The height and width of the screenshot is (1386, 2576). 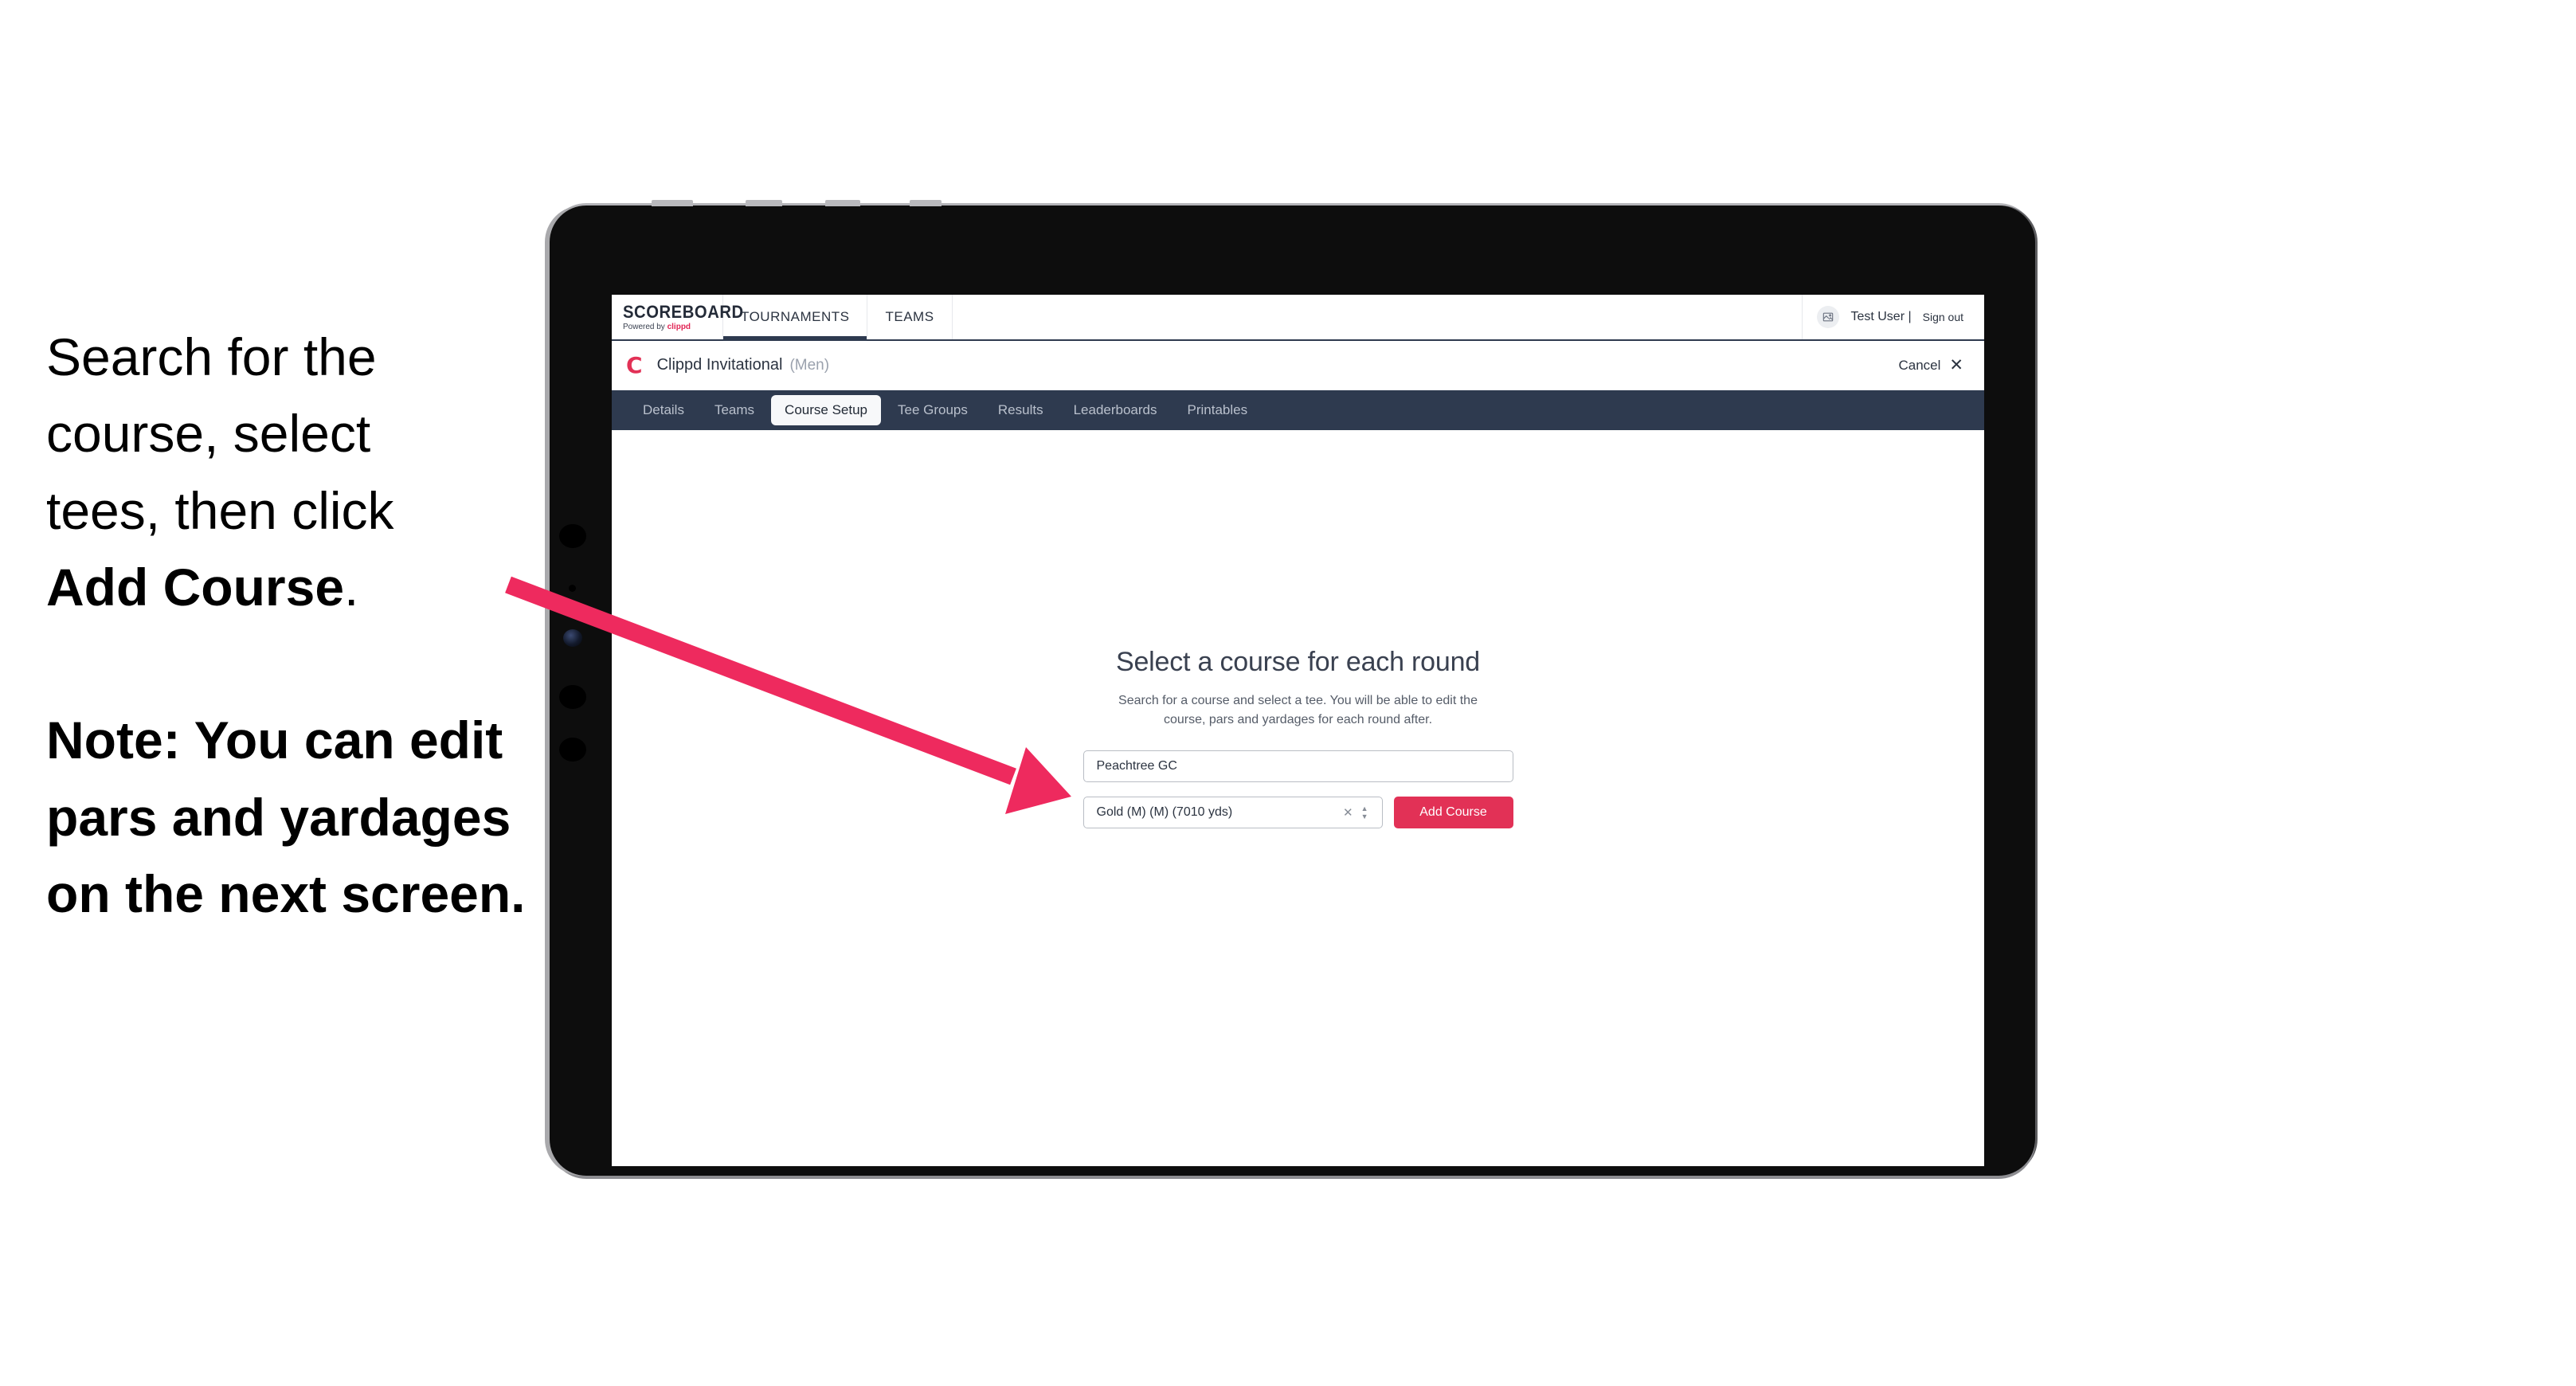 I want to click on device-speaker-icon, so click(x=572, y=536).